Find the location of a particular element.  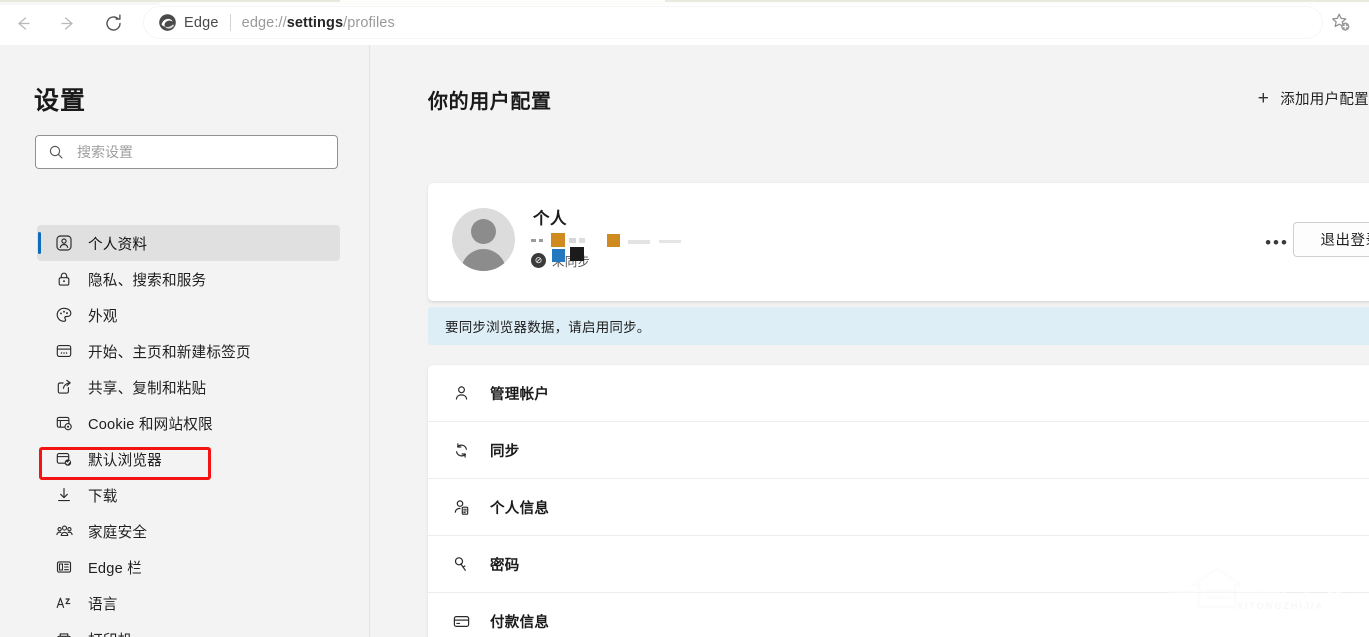

settings-row-label: 管理帐户 is located at coordinates (520, 394).